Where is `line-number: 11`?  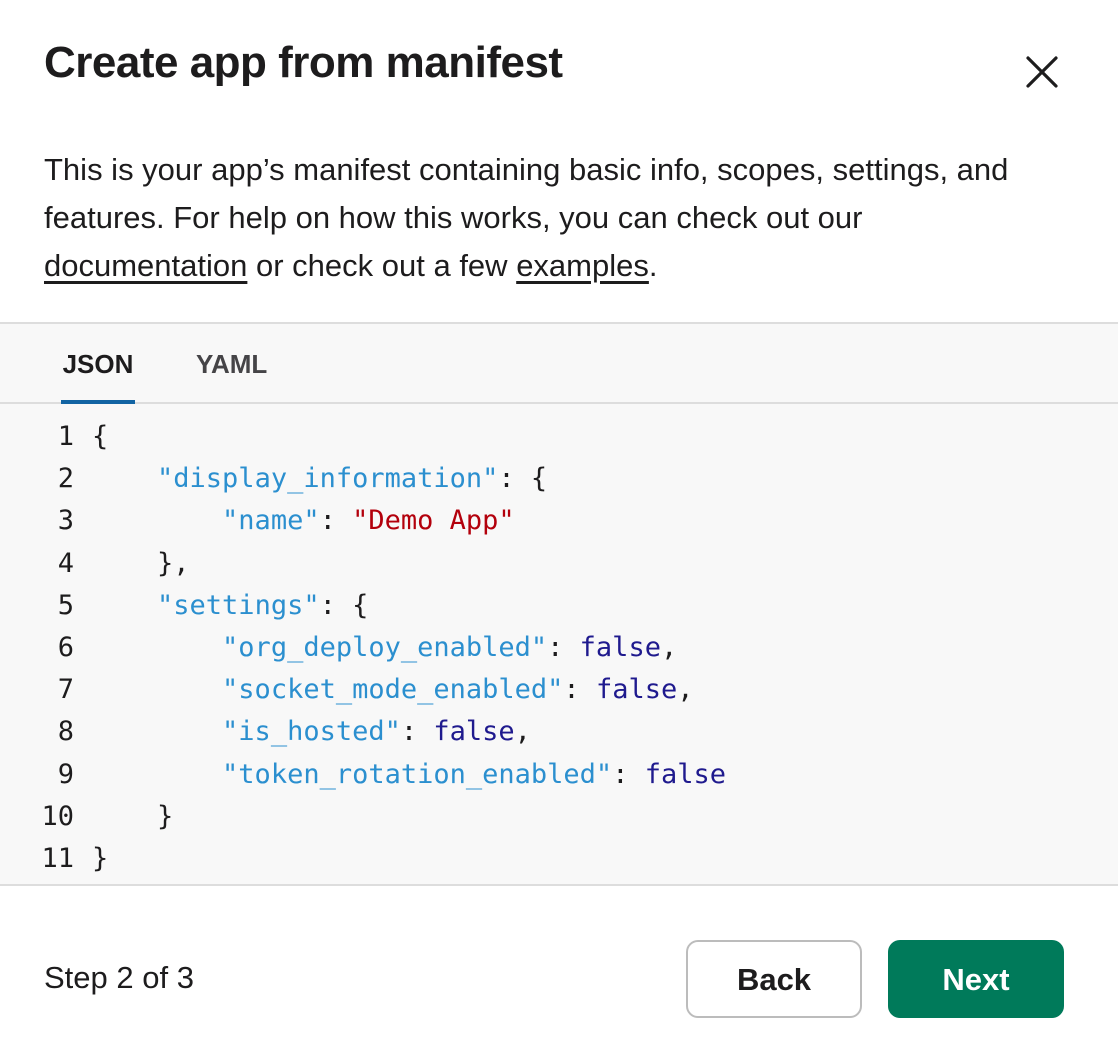 line-number: 11 is located at coordinates (57, 858).